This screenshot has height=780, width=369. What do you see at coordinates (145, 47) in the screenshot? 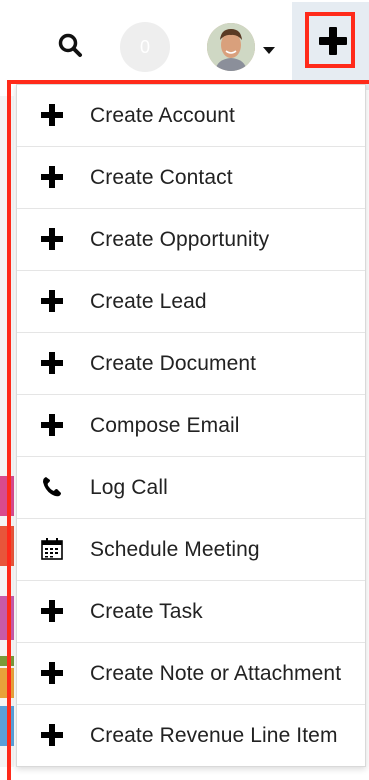
I see `notification-count-badge: 0` at bounding box center [145, 47].